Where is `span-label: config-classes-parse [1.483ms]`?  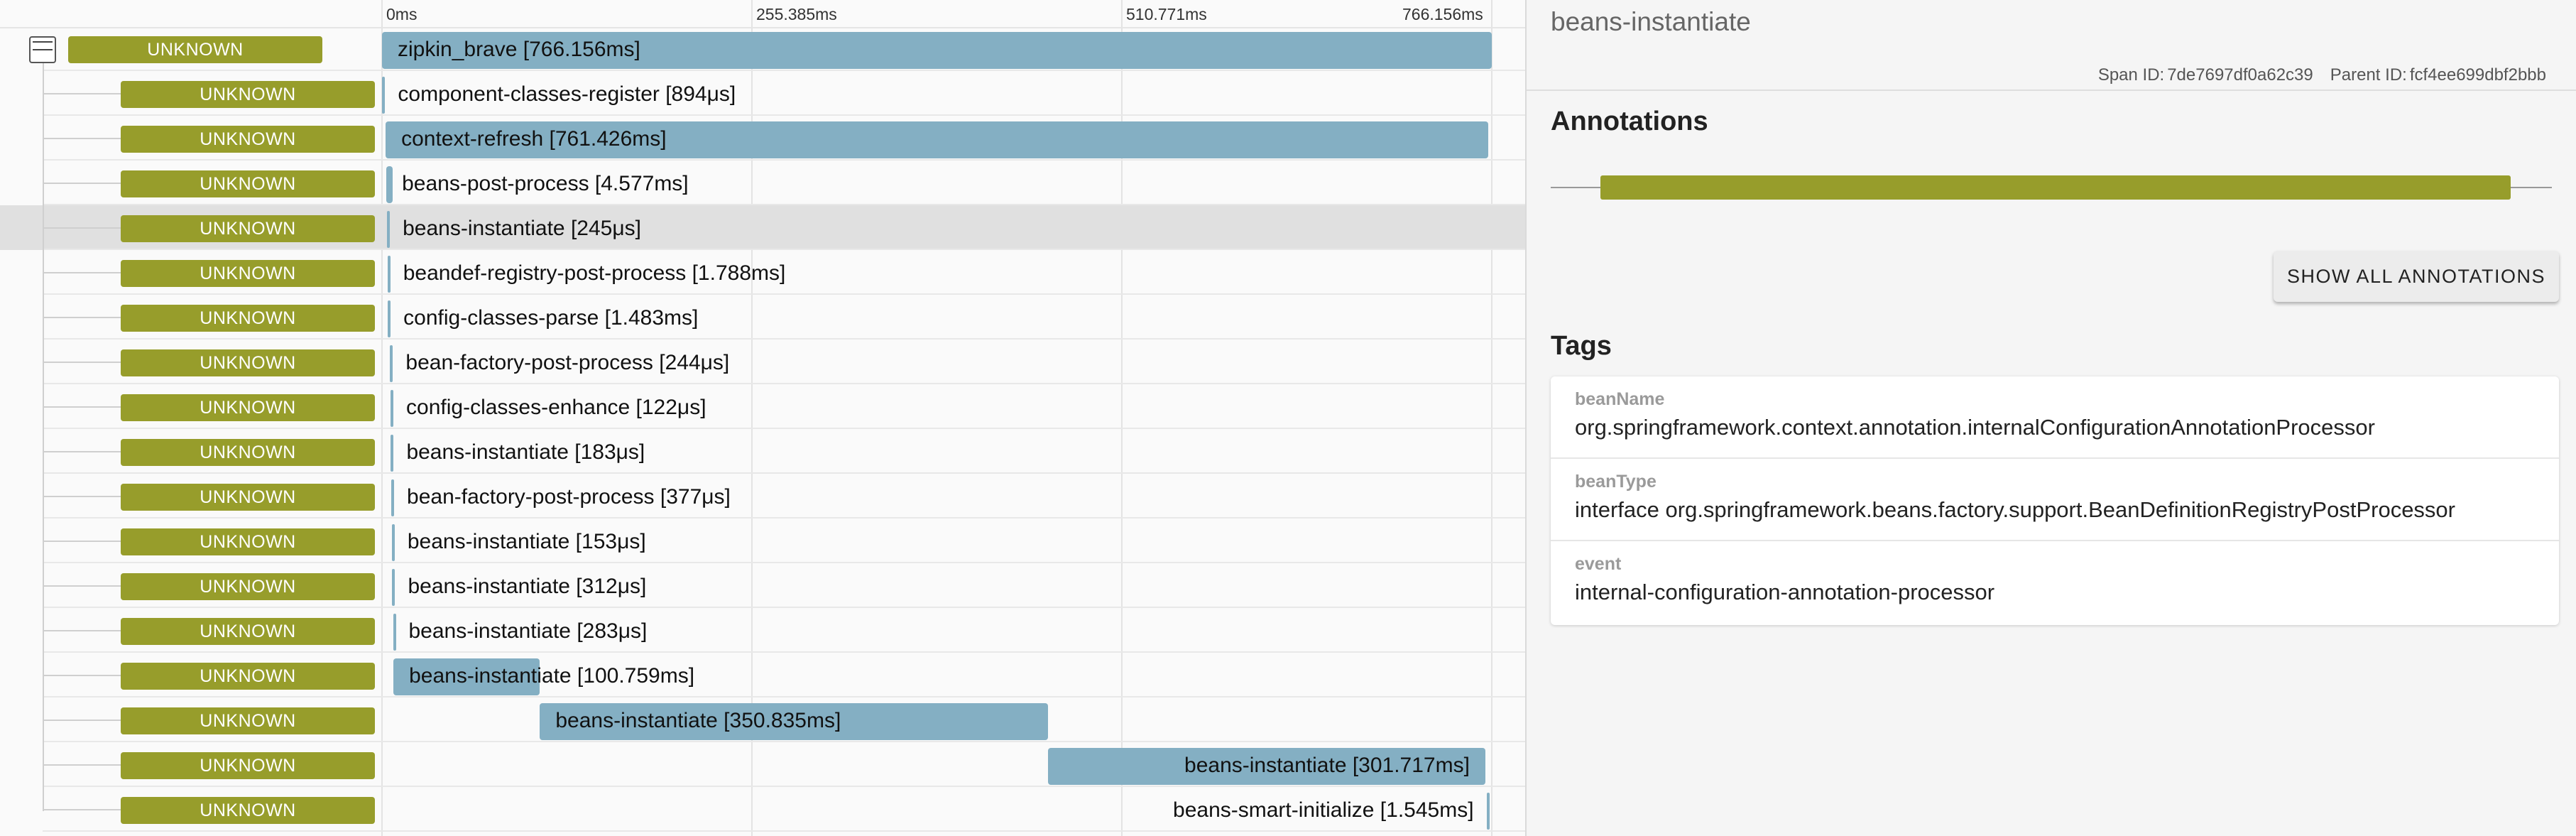 span-label: config-classes-parse [1.483ms] is located at coordinates (551, 318).